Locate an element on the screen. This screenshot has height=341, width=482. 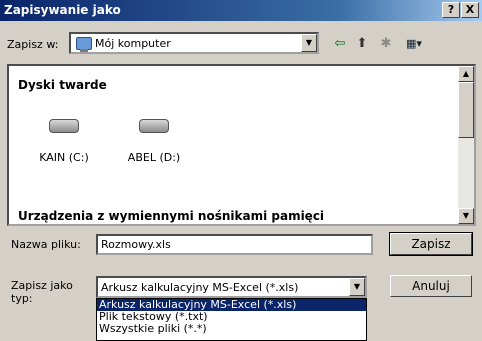
drive-item: ABEL (D:) is located at coordinates (154, 141).